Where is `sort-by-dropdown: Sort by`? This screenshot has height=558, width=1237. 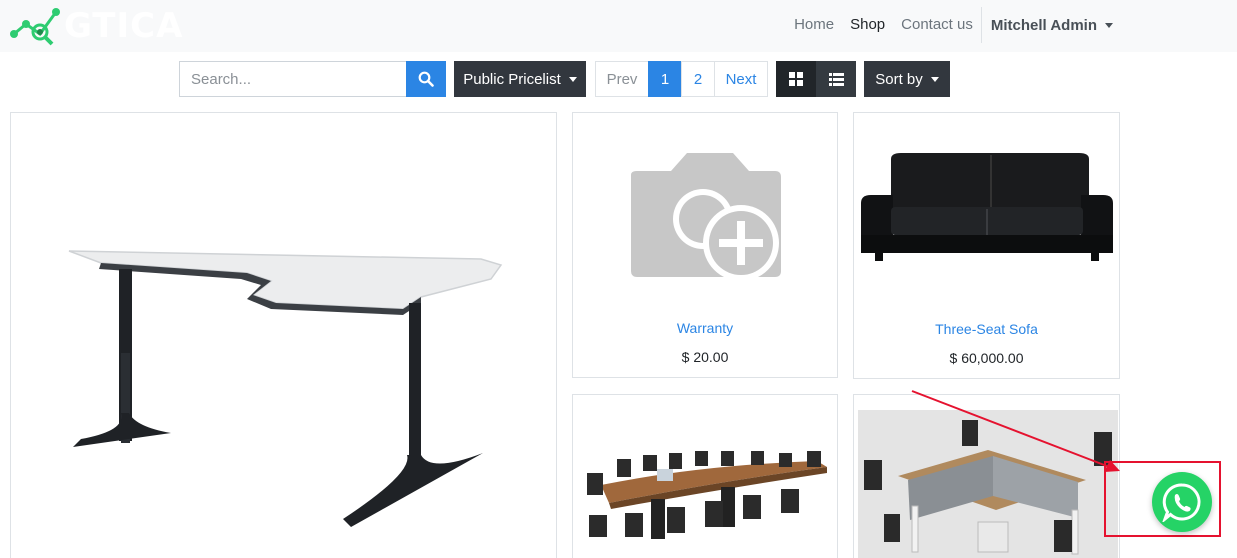
sort-by-dropdown: Sort by is located at coordinates (907, 79).